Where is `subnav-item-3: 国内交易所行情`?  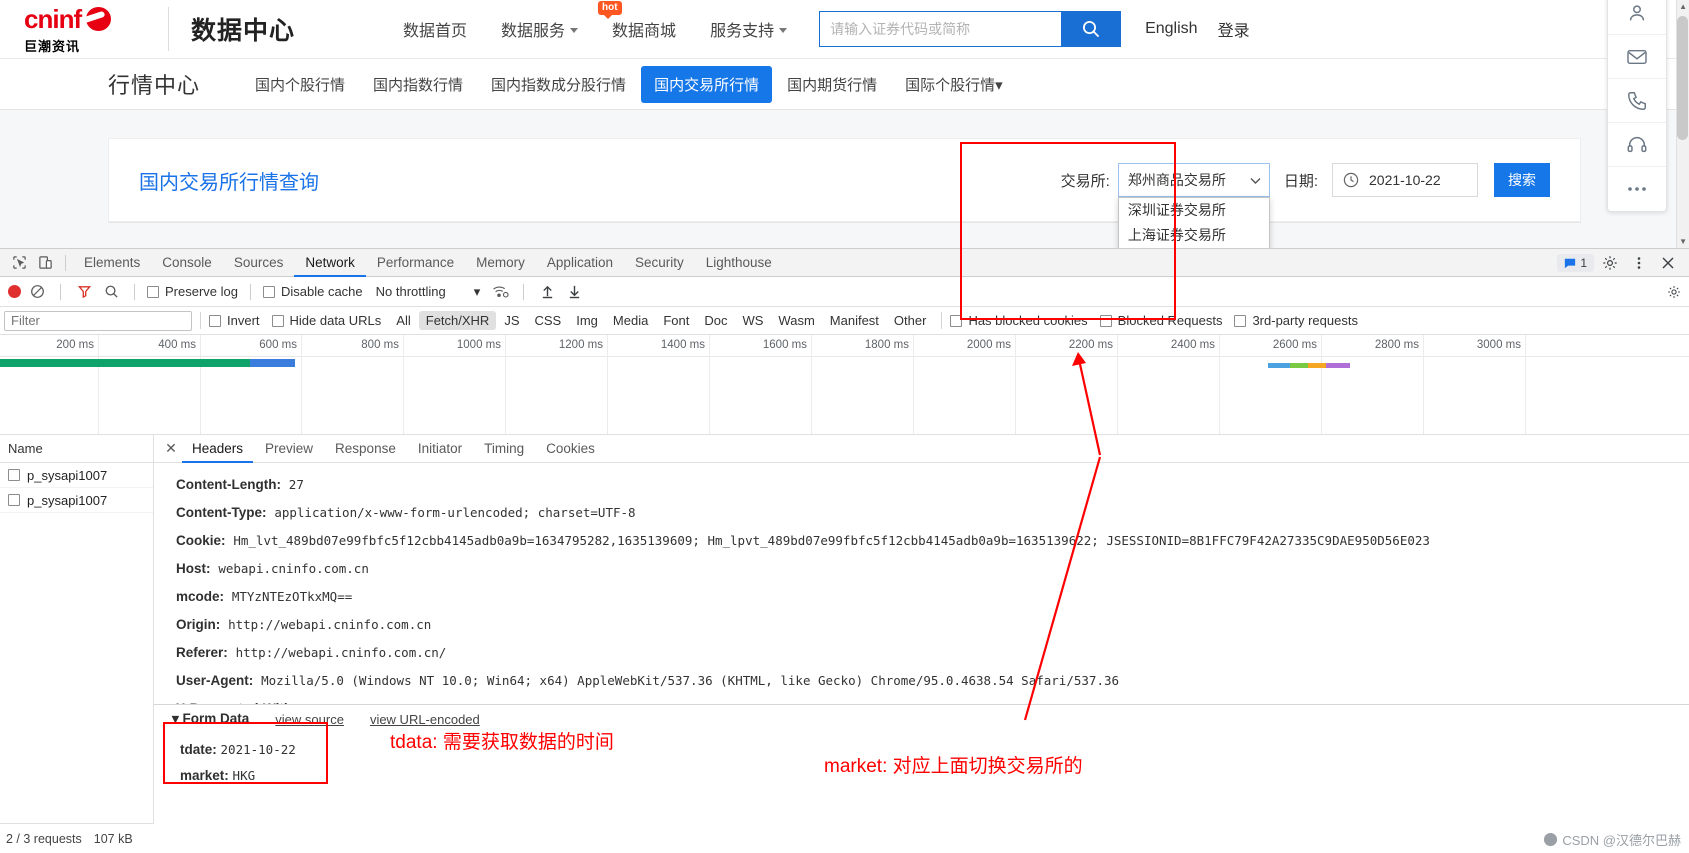 subnav-item-3: 国内交易所行情 is located at coordinates (707, 84).